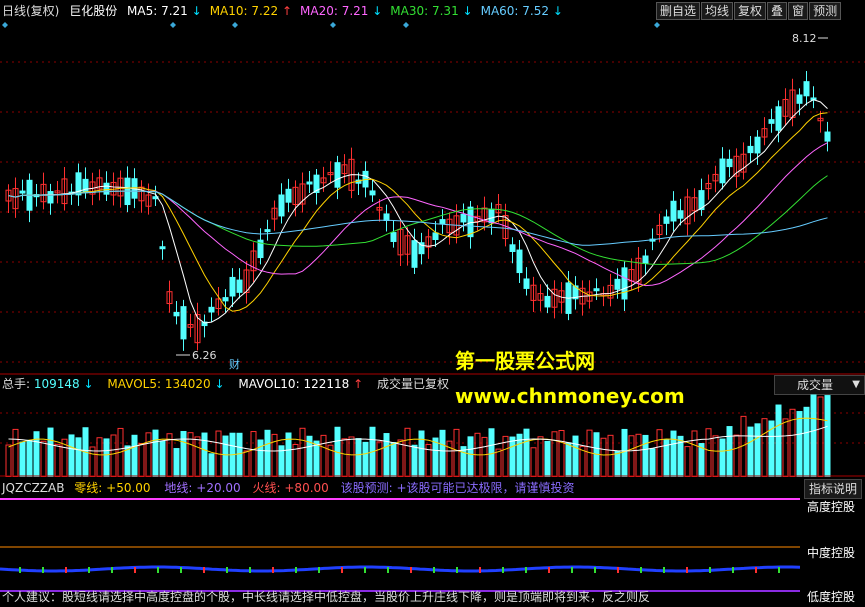 The image size is (865, 607). Describe the element at coordinates (678, 11) in the screenshot. I see `toolbar-button: 删自选` at that location.